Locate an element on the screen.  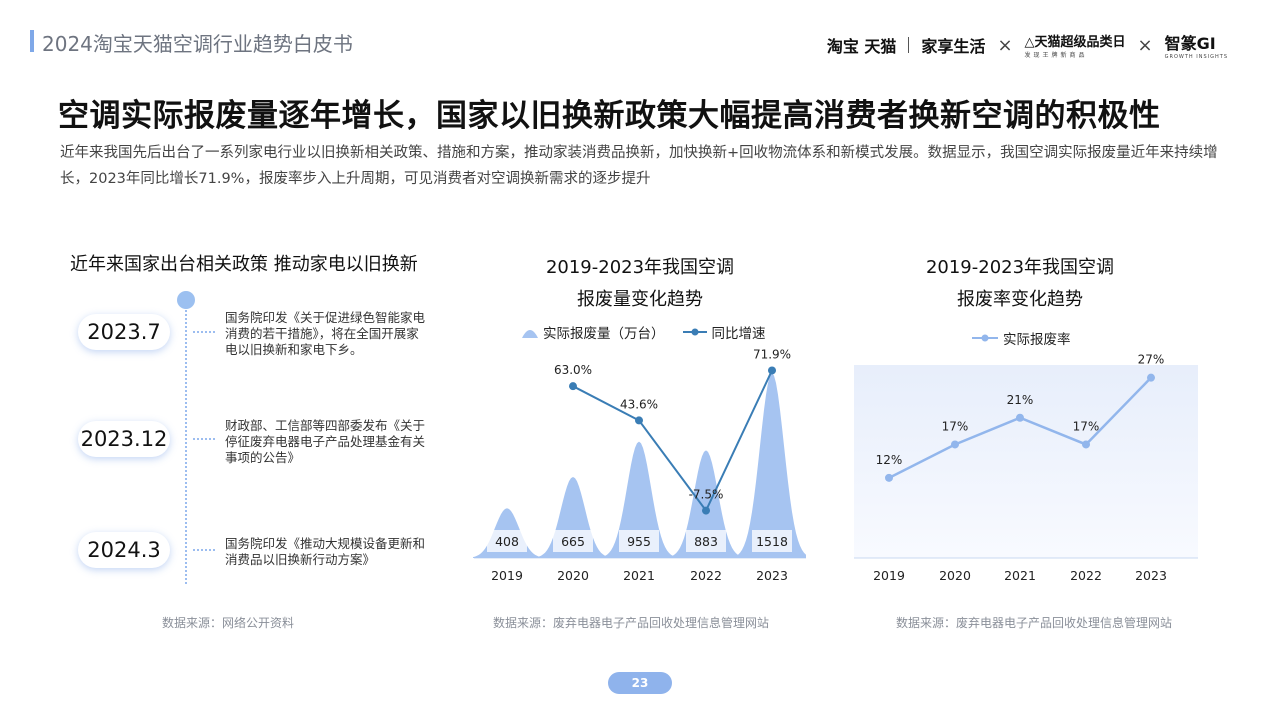
home-life-logo: 家享生活 is located at coordinates (953, 46).